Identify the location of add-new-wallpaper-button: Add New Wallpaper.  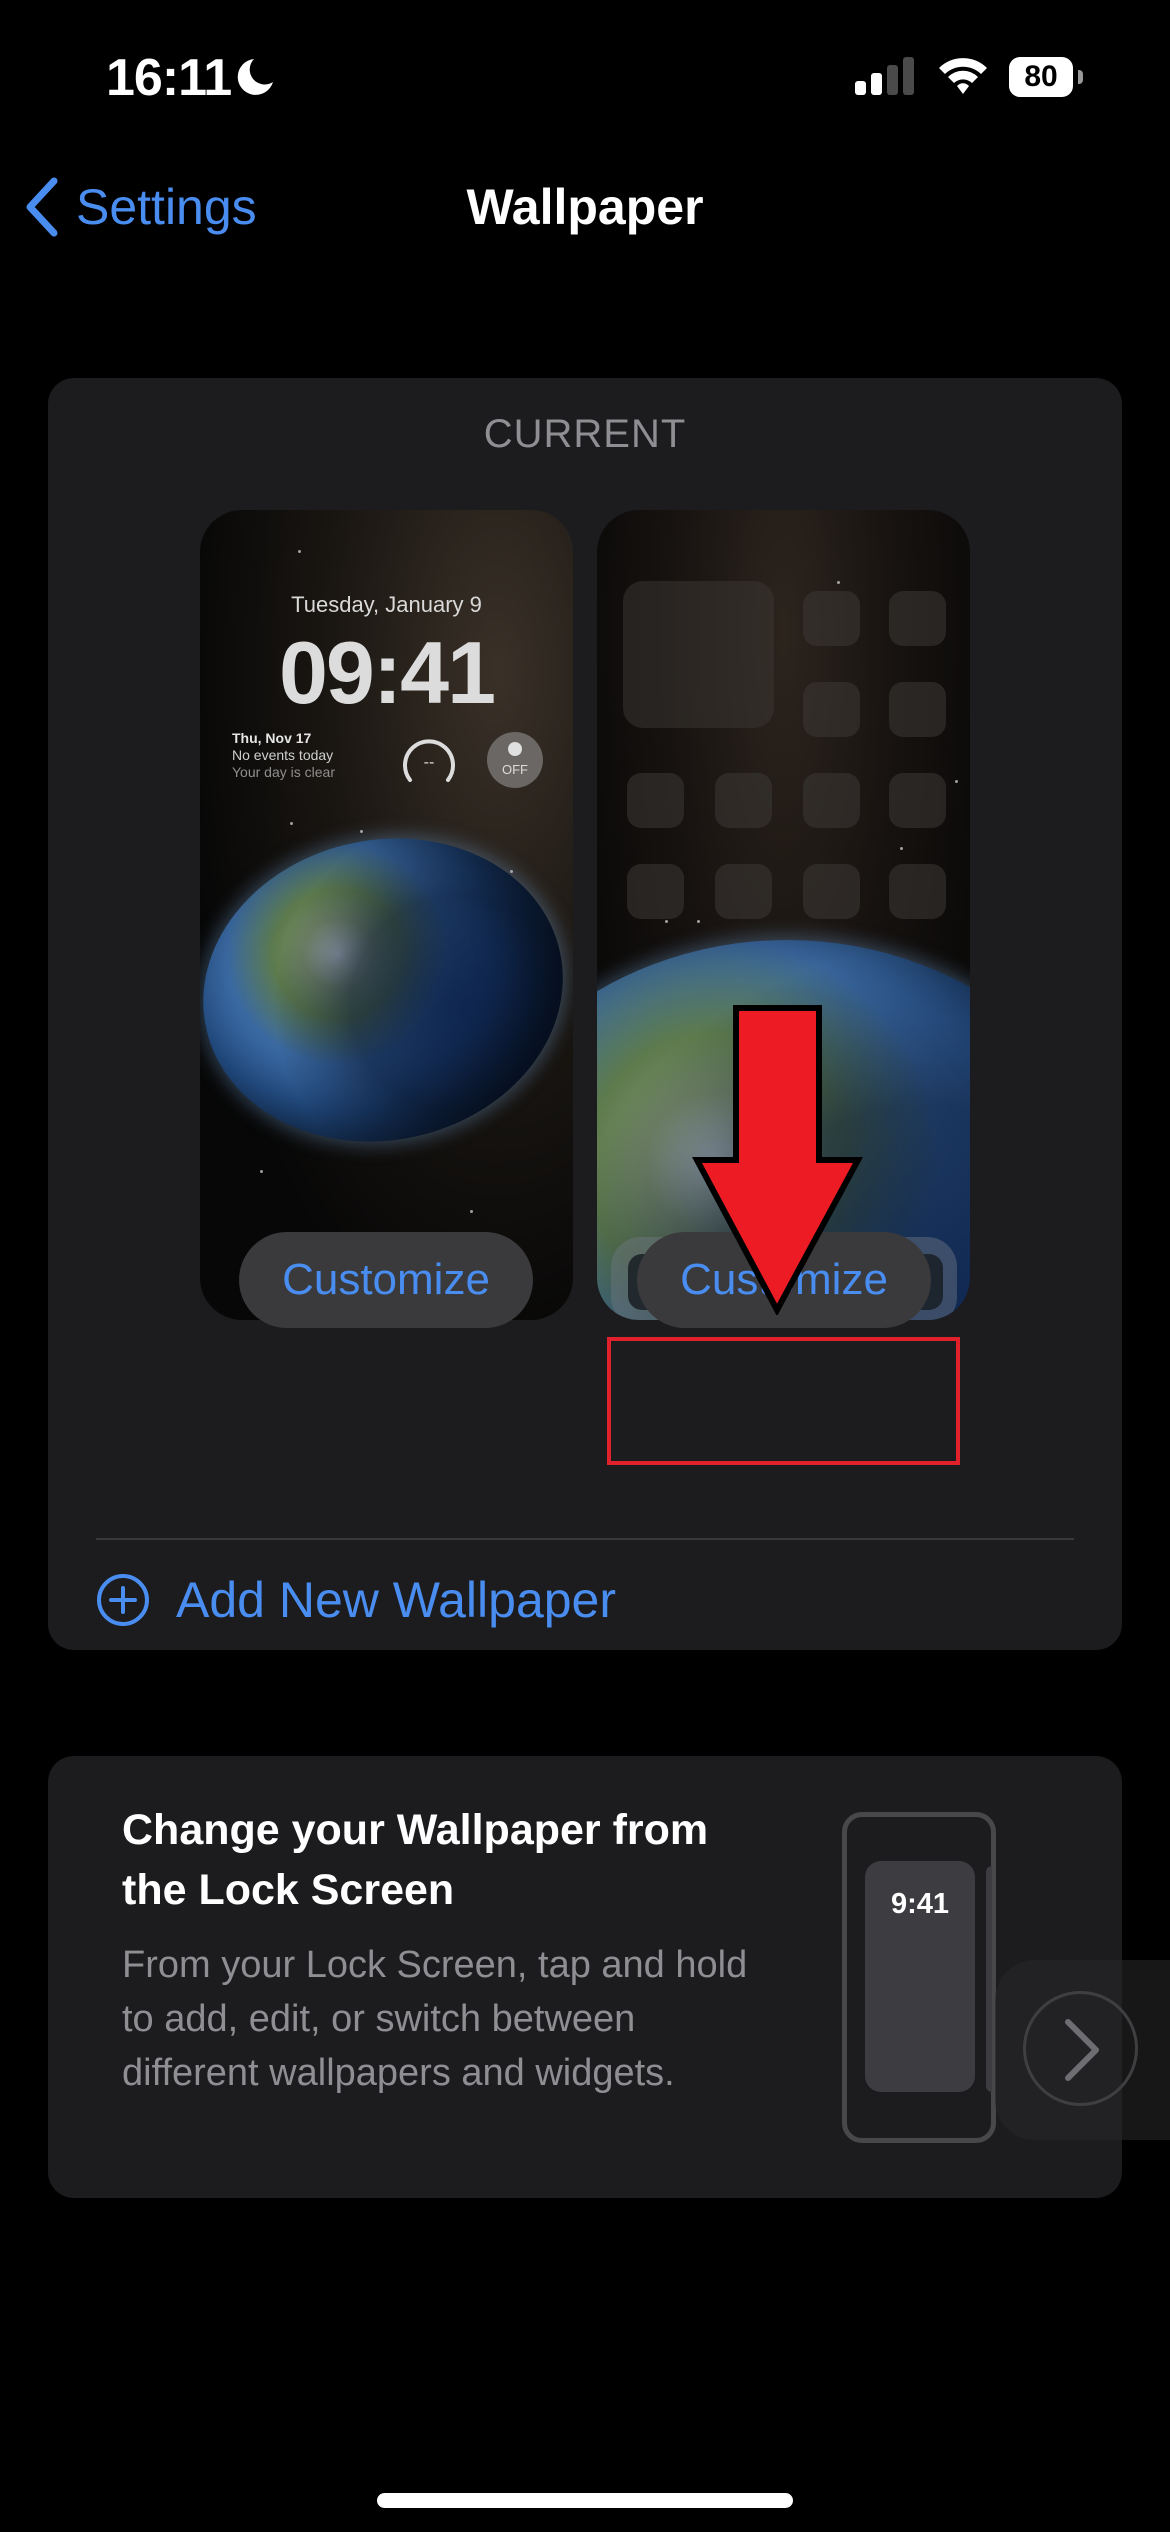
(356, 1600).